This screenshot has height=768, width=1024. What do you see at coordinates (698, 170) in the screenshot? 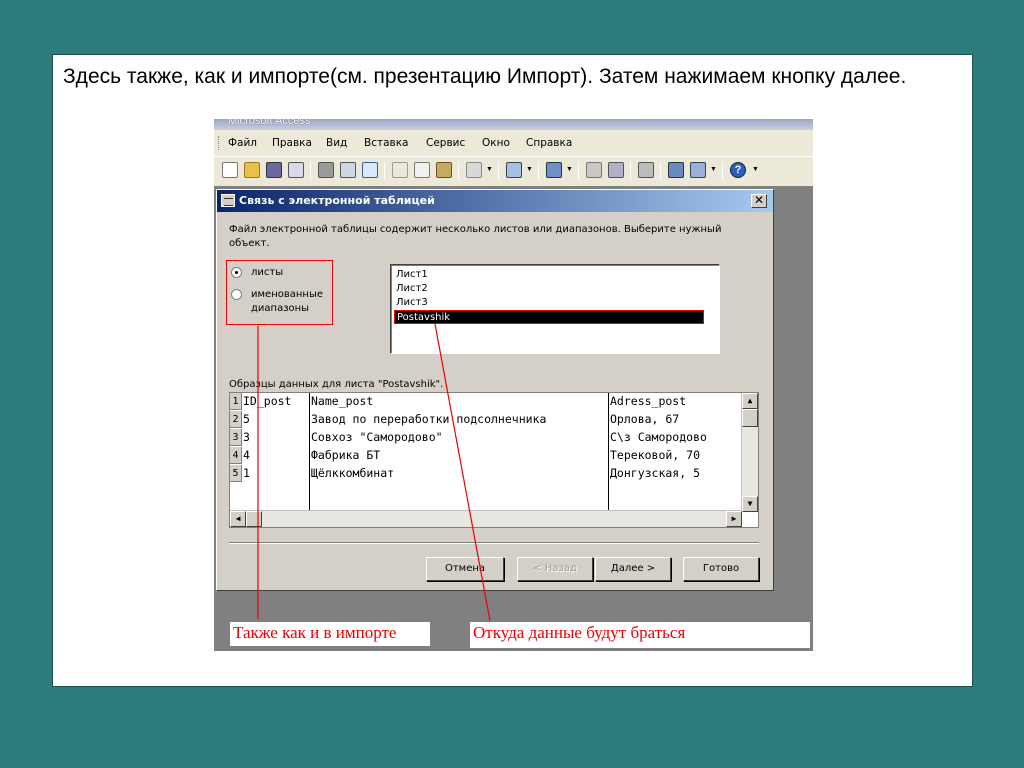
I see `new-object-icon` at bounding box center [698, 170].